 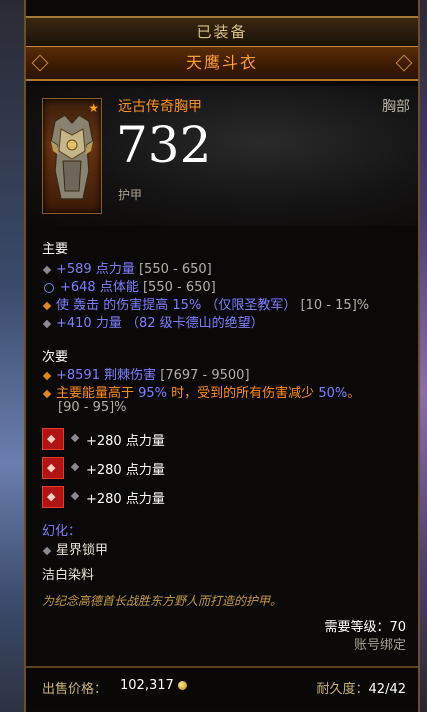 What do you see at coordinates (146, 373) in the screenshot?
I see `secondary-stat-thorns: +8591 荆棘伤害 [7697 - 9500]` at bounding box center [146, 373].